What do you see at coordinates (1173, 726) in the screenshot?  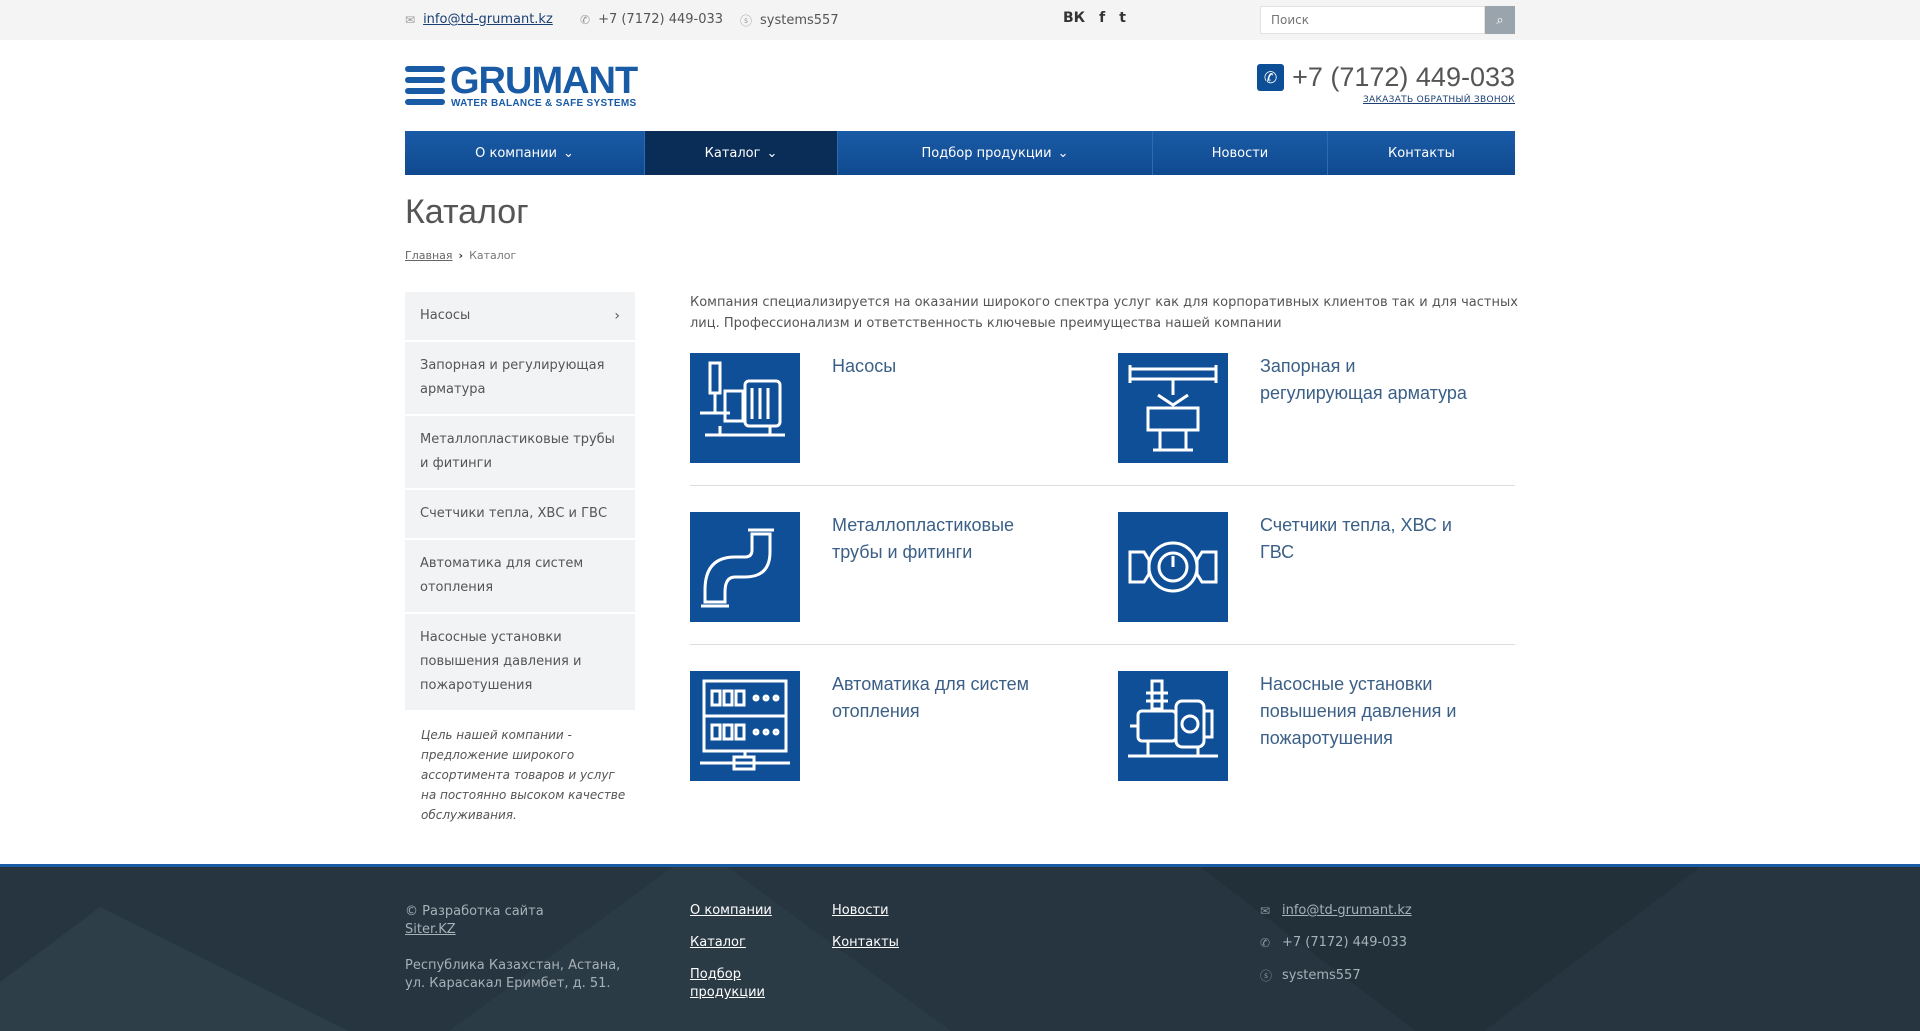 I see `pump-station-icon` at bounding box center [1173, 726].